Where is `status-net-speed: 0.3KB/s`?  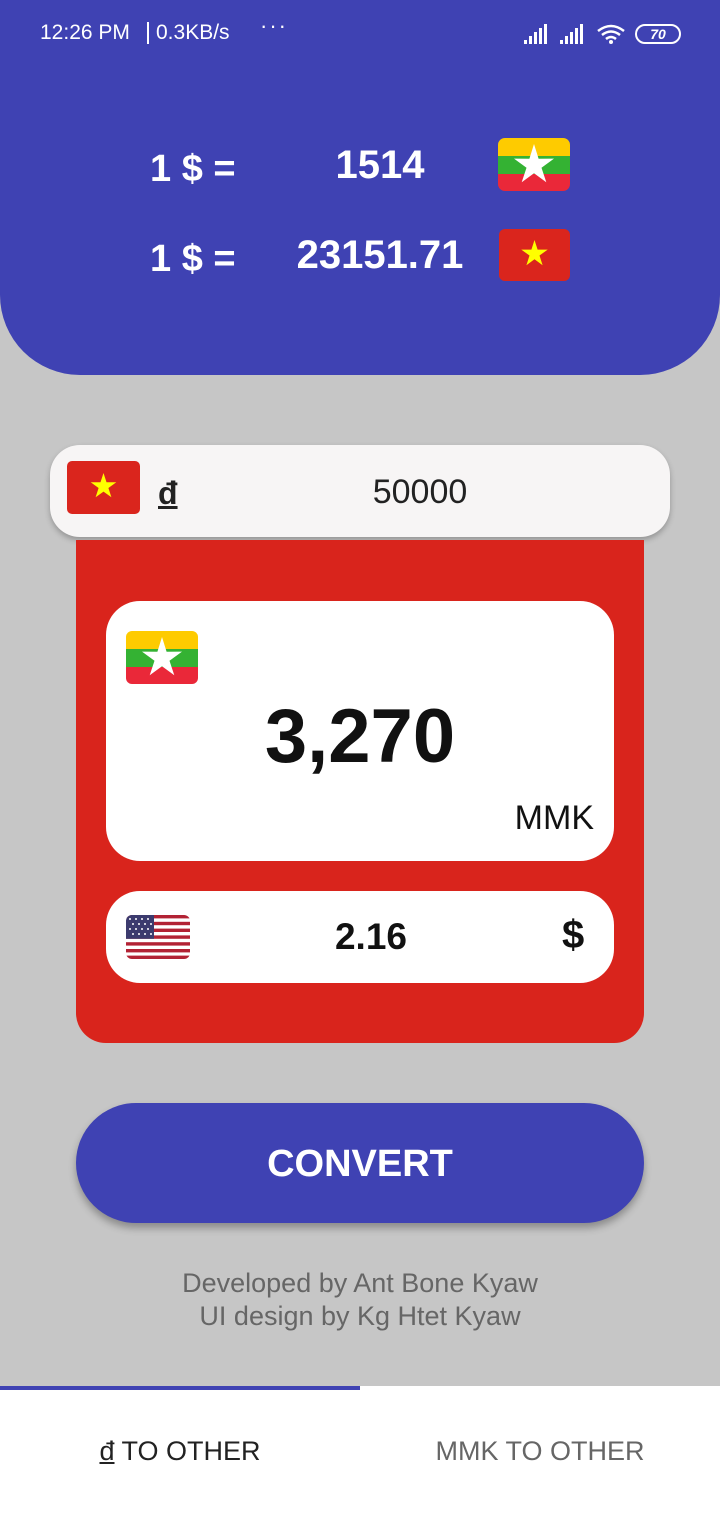
status-net-speed: 0.3KB/s is located at coordinates (193, 32).